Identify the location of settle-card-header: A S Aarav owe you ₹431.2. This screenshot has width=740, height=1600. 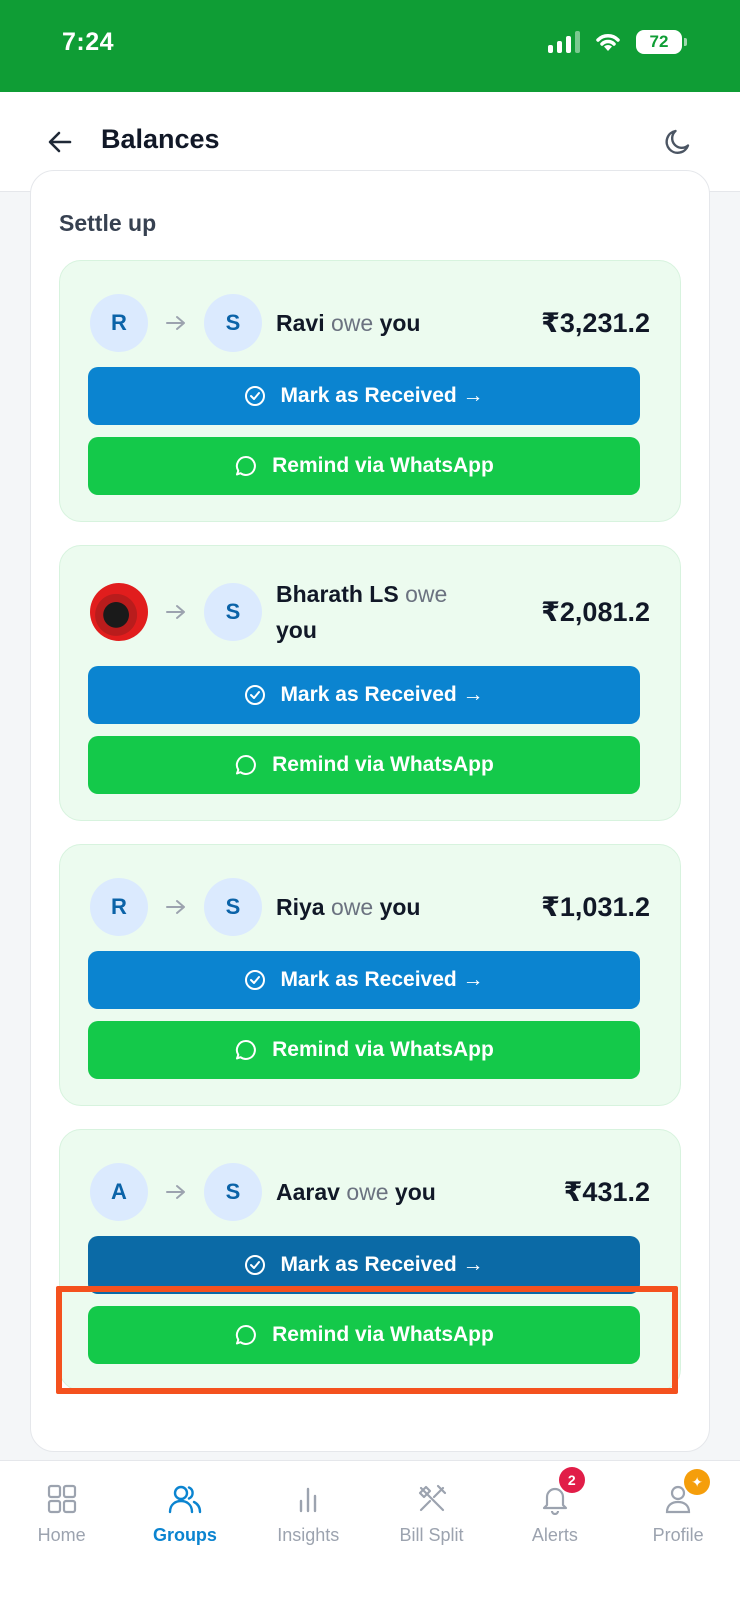
(370, 1192).